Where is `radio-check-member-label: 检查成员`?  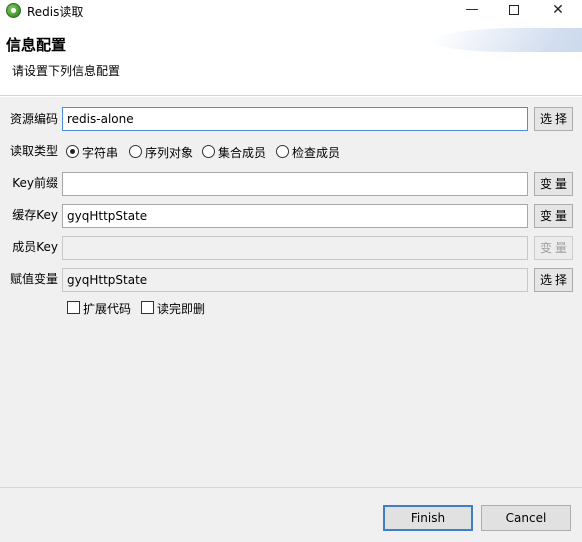
radio-check-member-label: 检查成员 is located at coordinates (316, 153).